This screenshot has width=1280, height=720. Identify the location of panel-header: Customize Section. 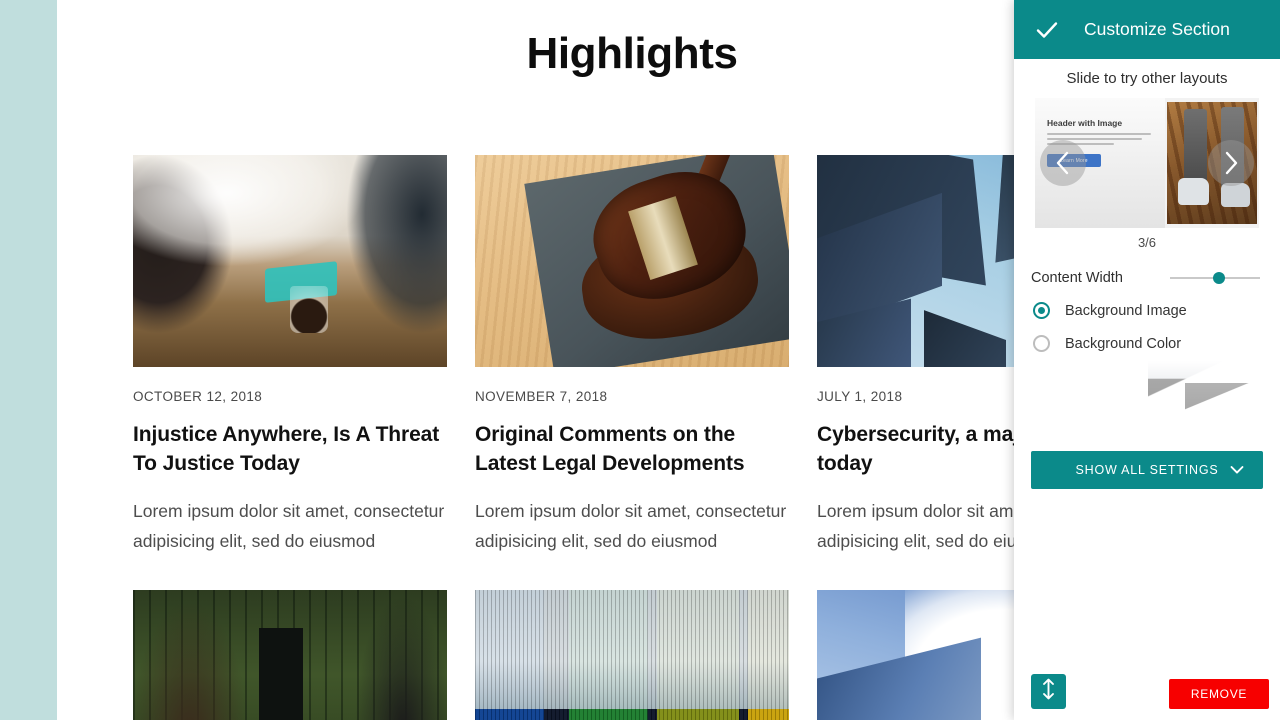
(1147, 29).